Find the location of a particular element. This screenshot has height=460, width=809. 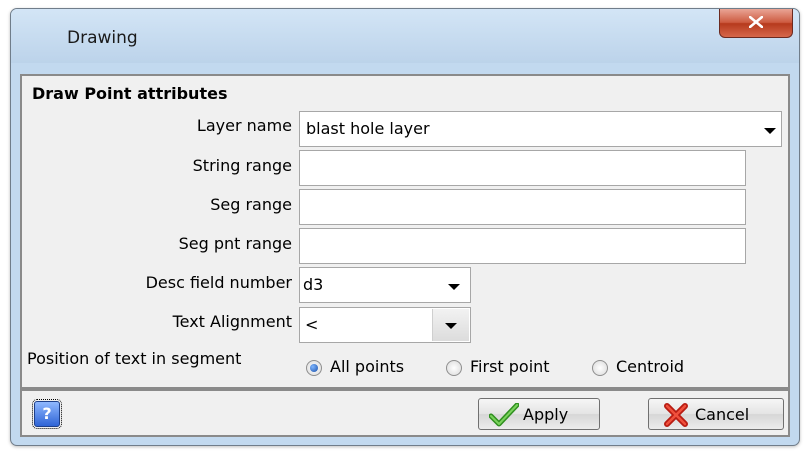

red-x-icon is located at coordinates (676, 415).